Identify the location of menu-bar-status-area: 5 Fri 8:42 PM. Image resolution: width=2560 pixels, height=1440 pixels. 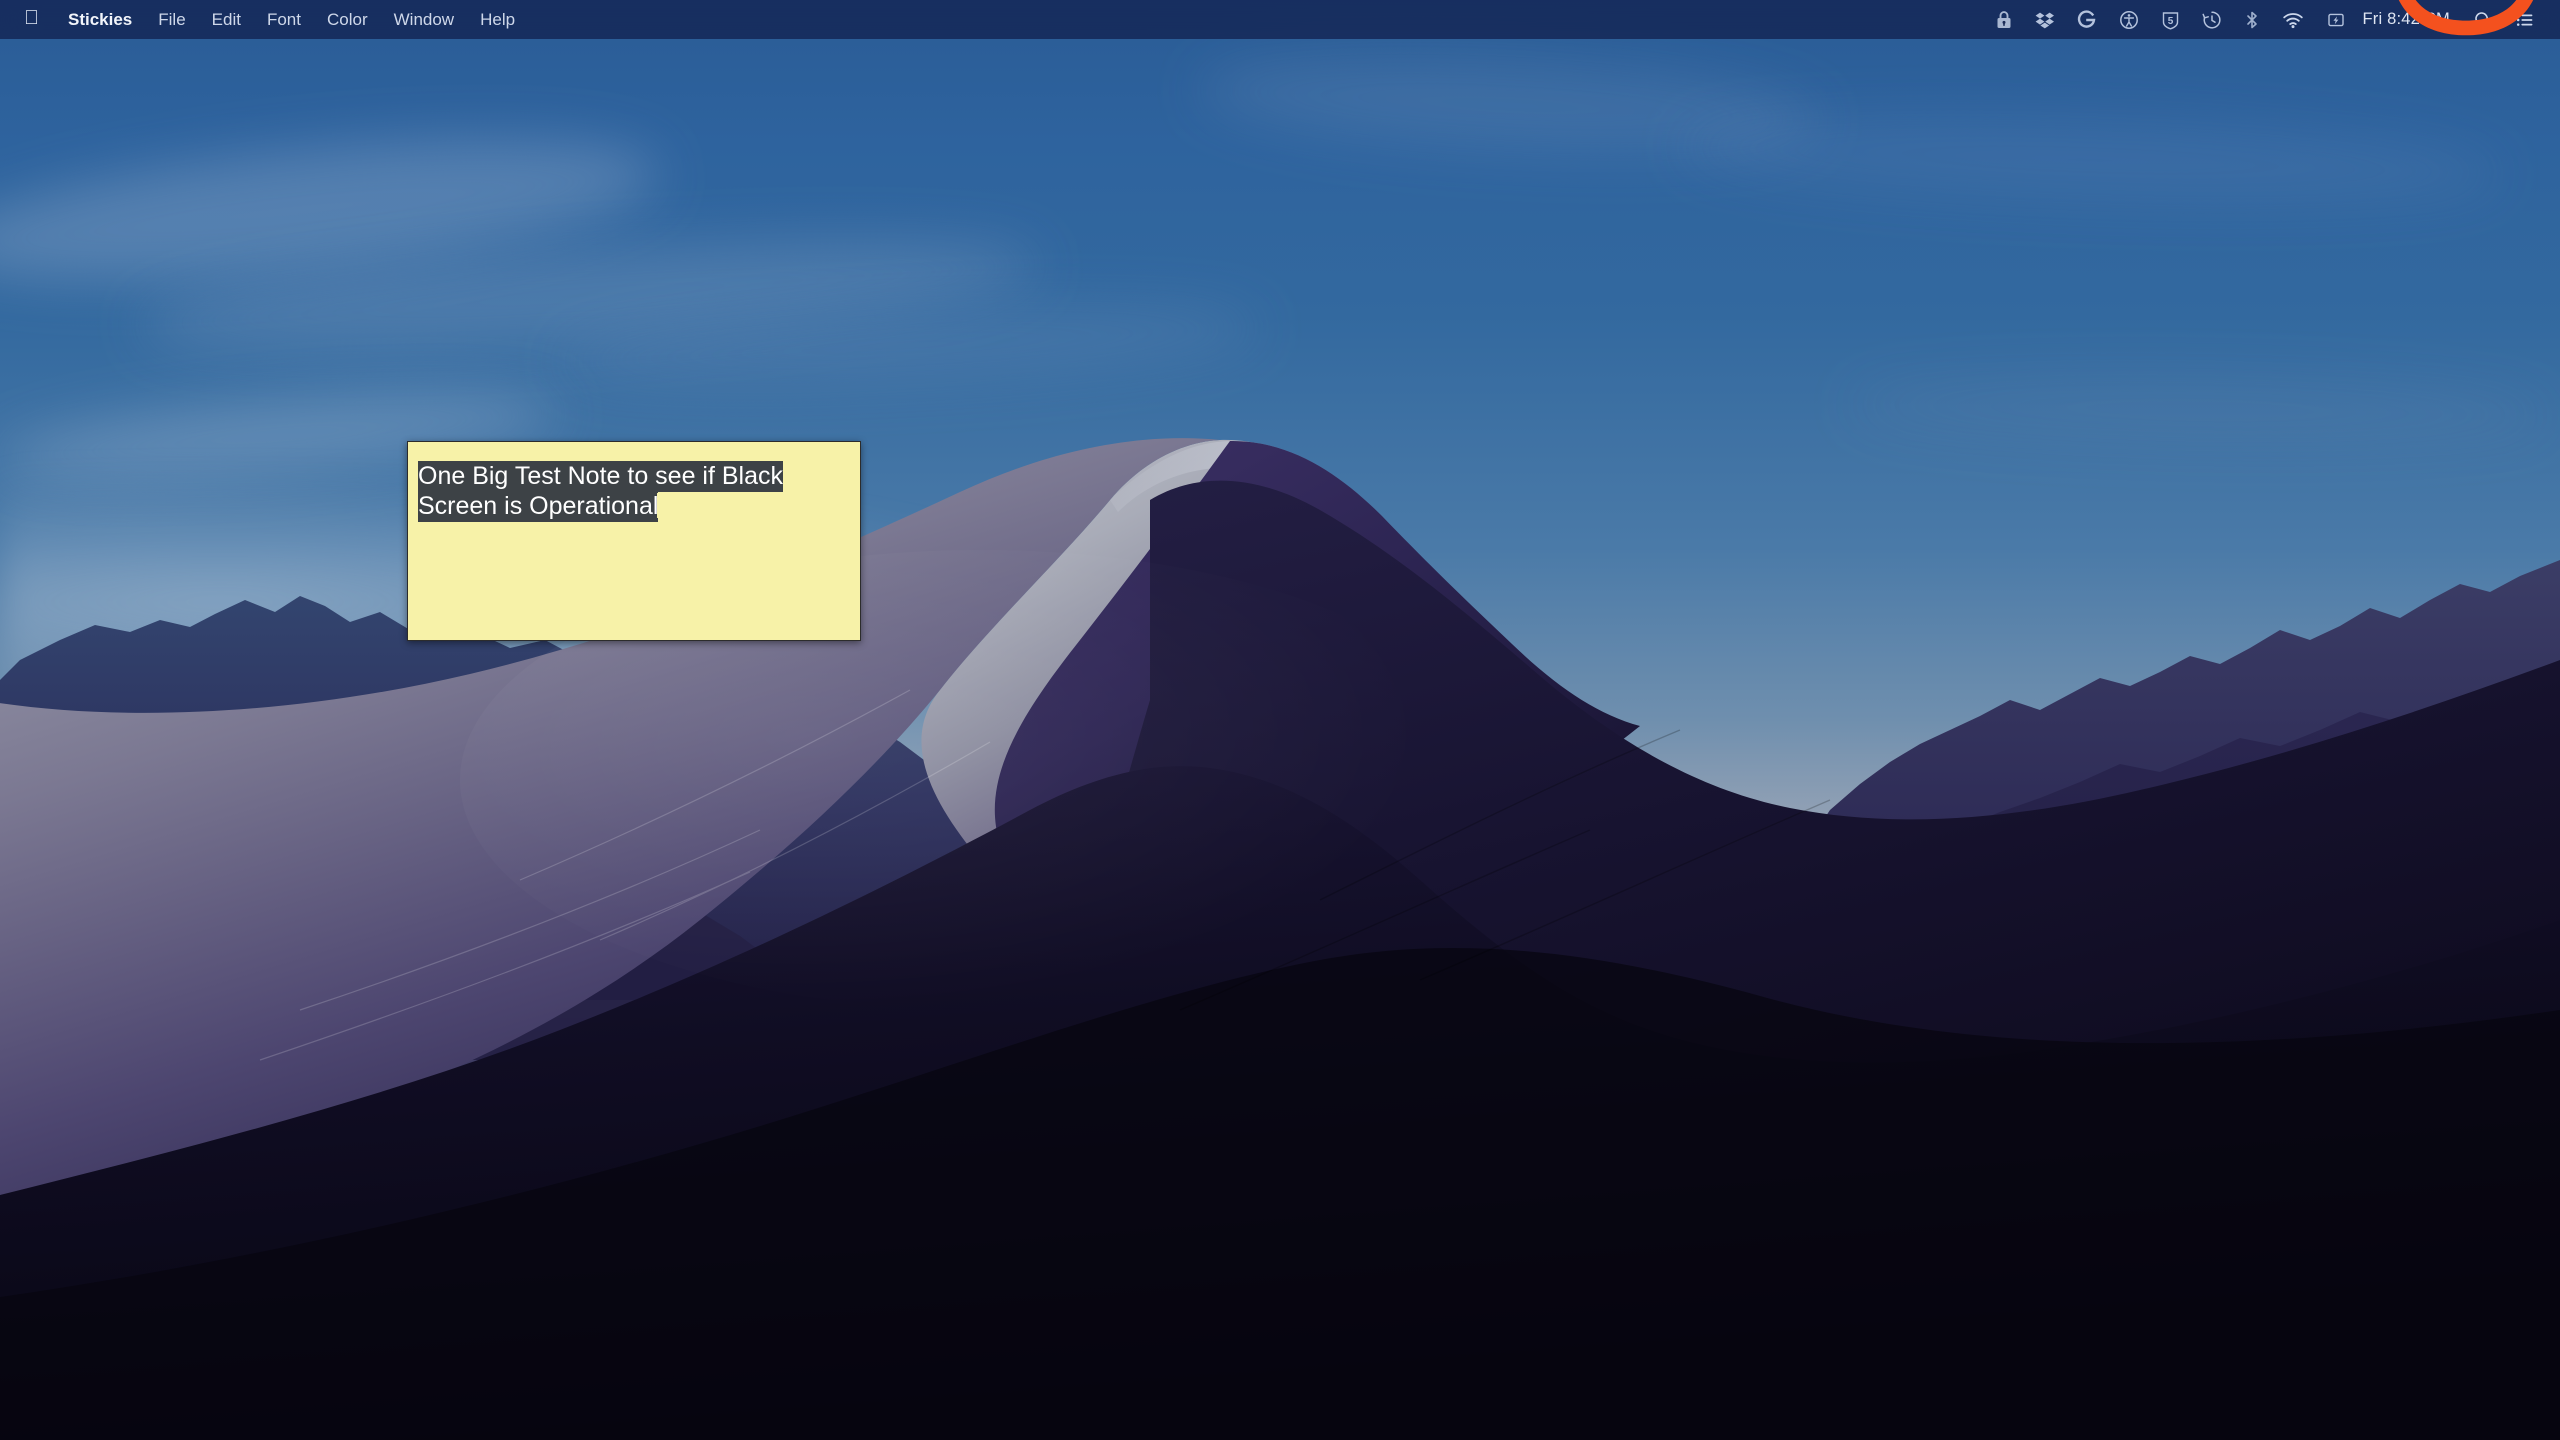
(2272, 19).